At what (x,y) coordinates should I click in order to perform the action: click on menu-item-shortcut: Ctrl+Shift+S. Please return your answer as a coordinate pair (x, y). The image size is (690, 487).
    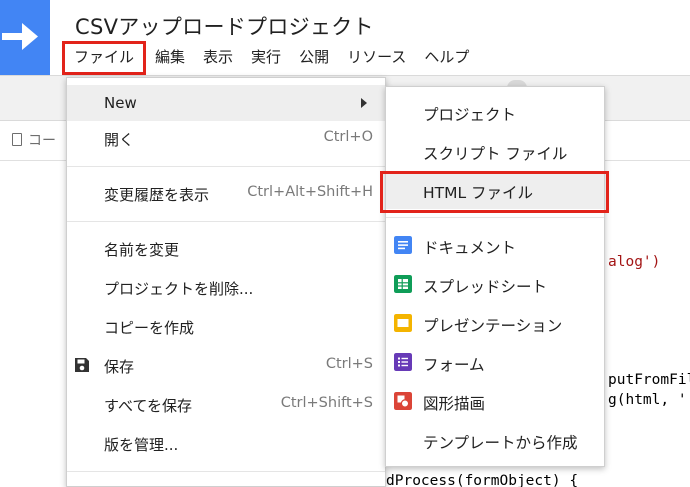
    Looking at the image, I should click on (326, 403).